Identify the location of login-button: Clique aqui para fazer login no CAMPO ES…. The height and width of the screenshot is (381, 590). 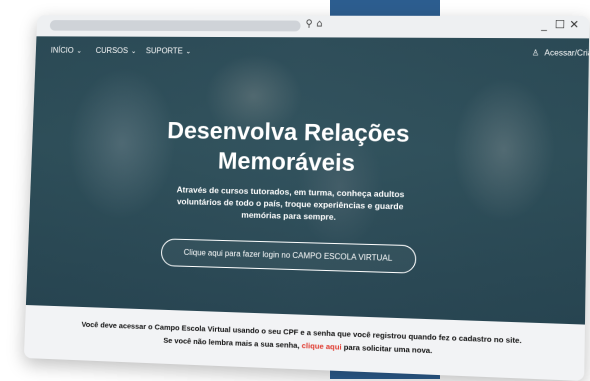
(288, 256).